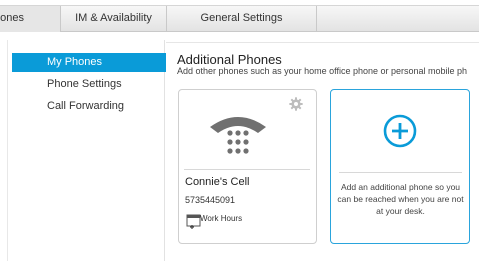  Describe the element at coordinates (296, 104) in the screenshot. I see `gear-icon` at that location.